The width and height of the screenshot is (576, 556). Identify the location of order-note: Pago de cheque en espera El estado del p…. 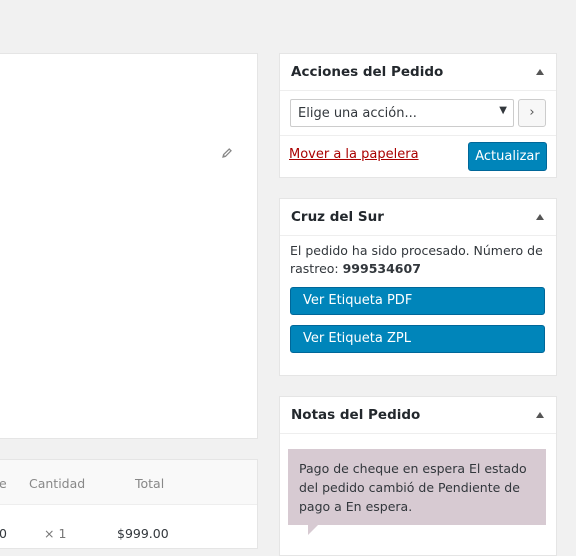
(417, 487).